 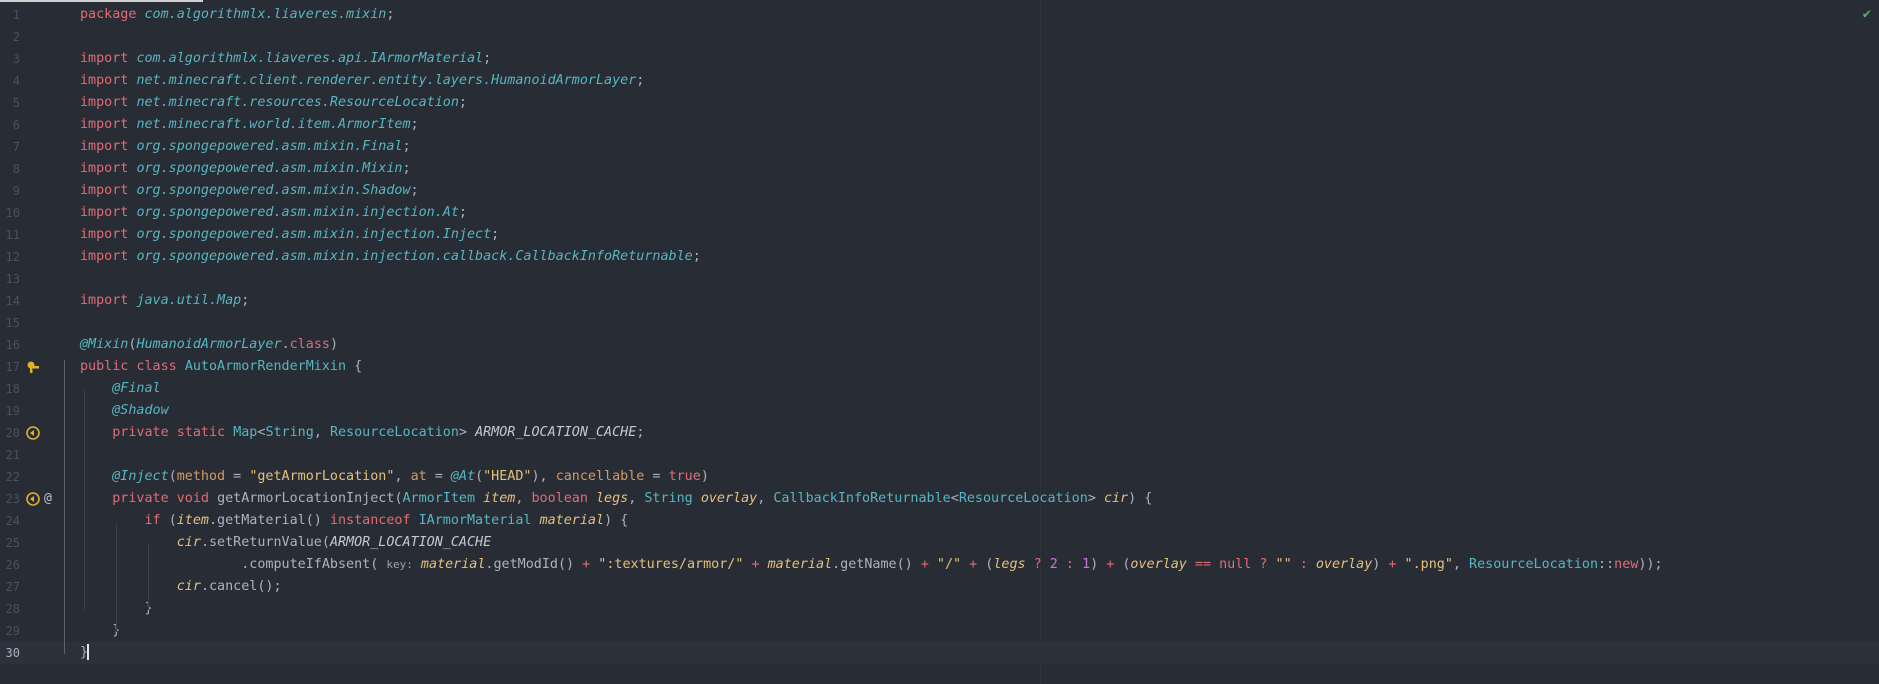 I want to click on code-token: @Mixin, so click(x=104, y=344).